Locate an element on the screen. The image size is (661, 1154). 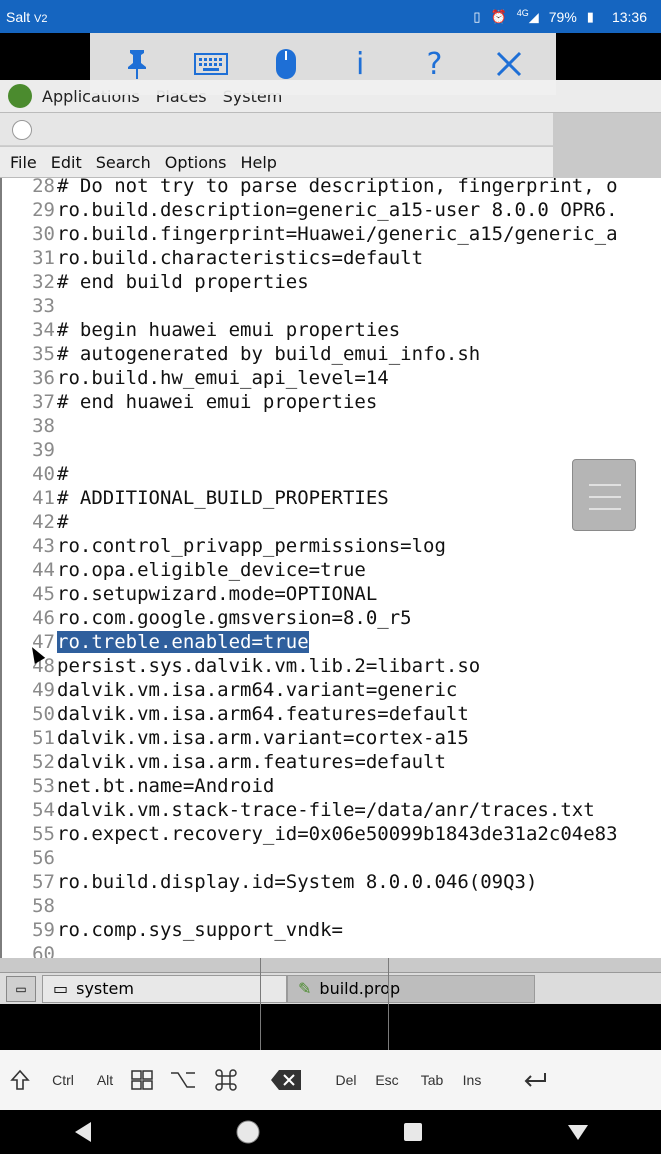
enter-icon is located at coordinates (535, 1080).